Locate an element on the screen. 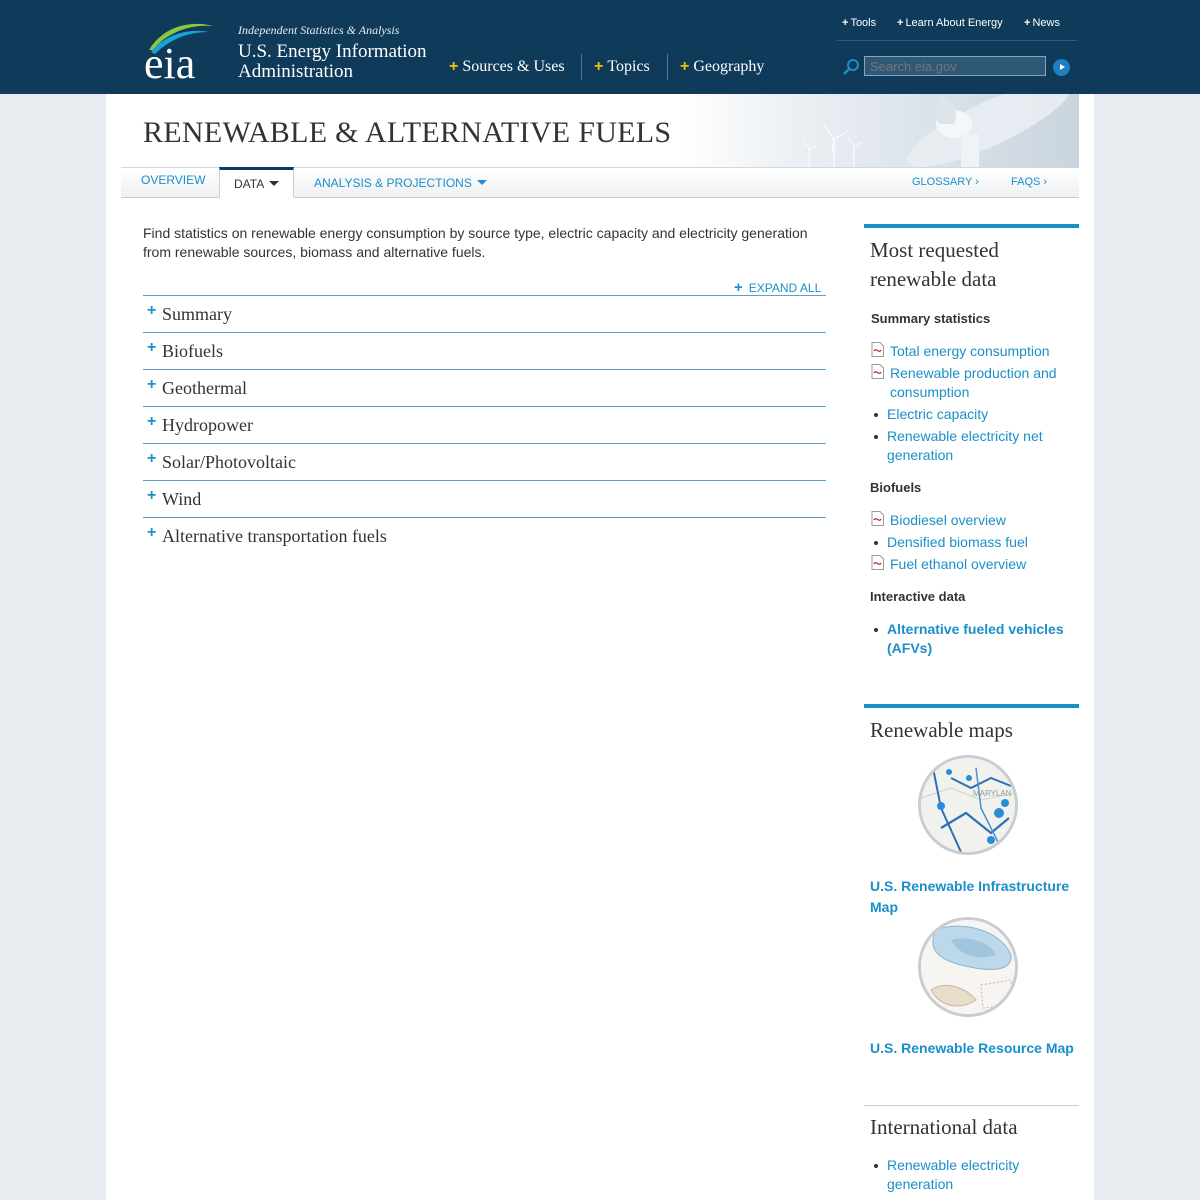  search-input is located at coordinates (955, 66).